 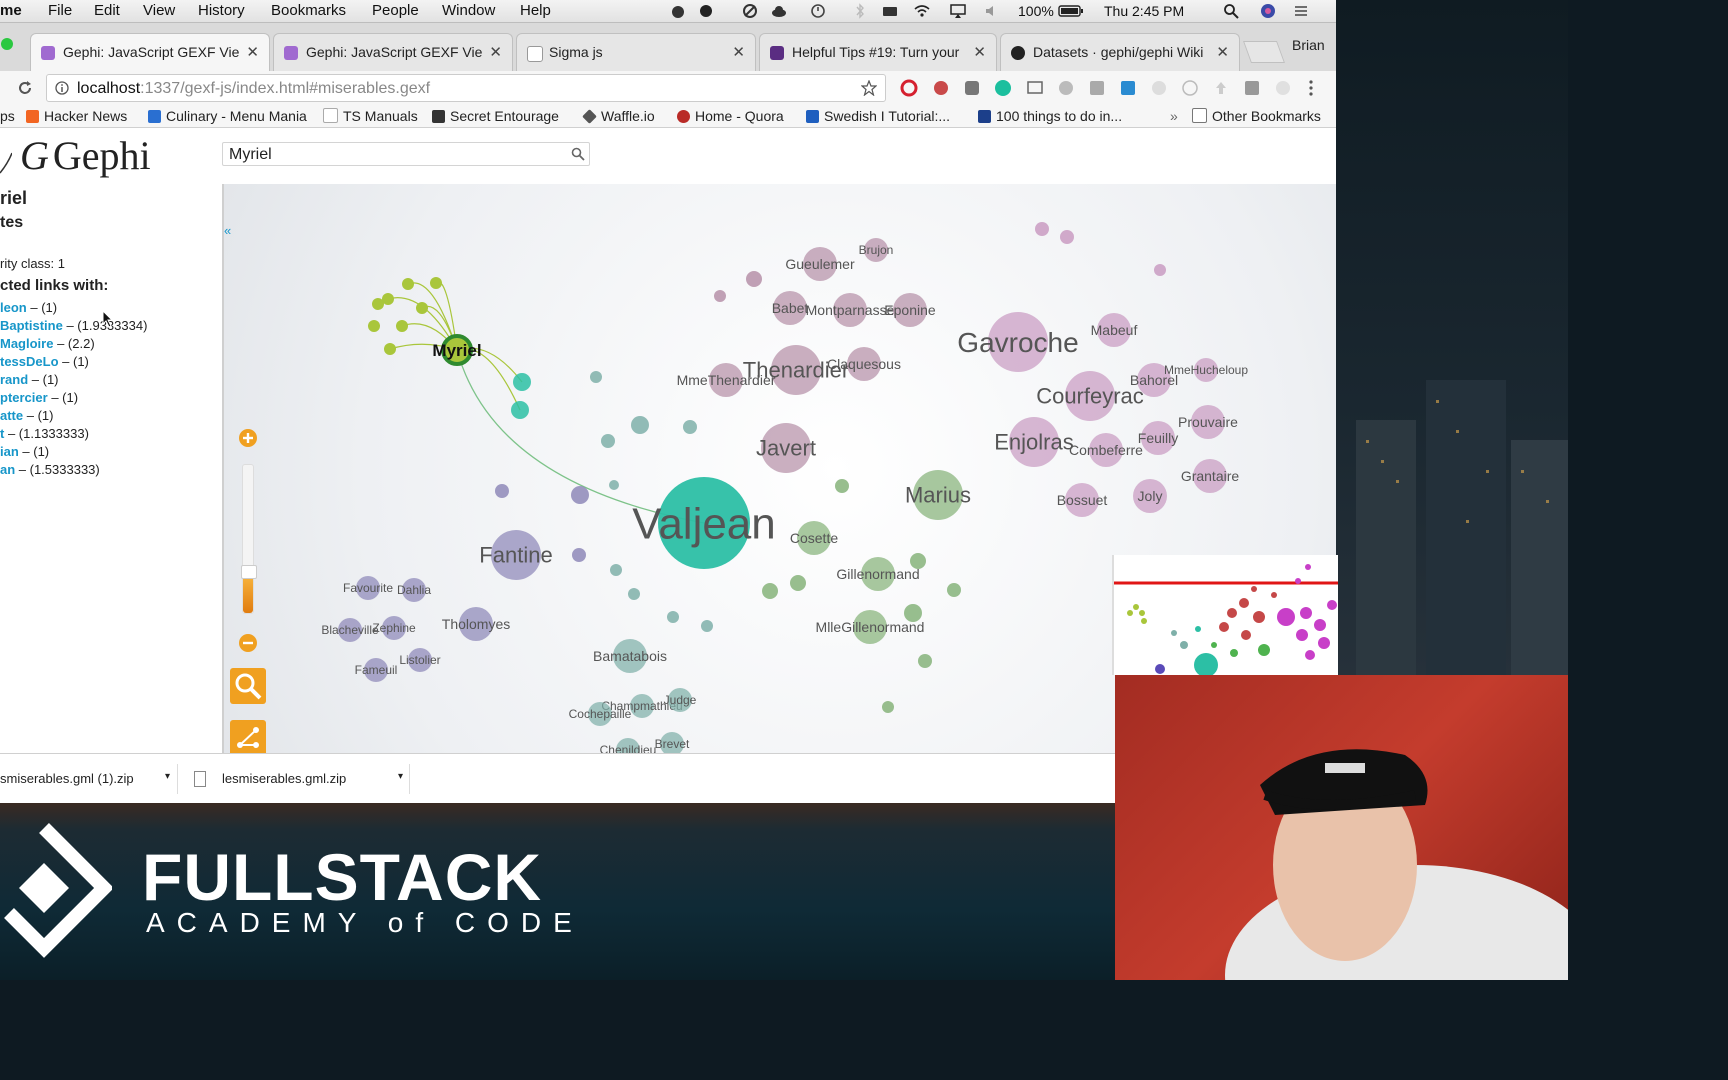 I want to click on menu-bookmarks: Bookmarks, so click(x=308, y=10).